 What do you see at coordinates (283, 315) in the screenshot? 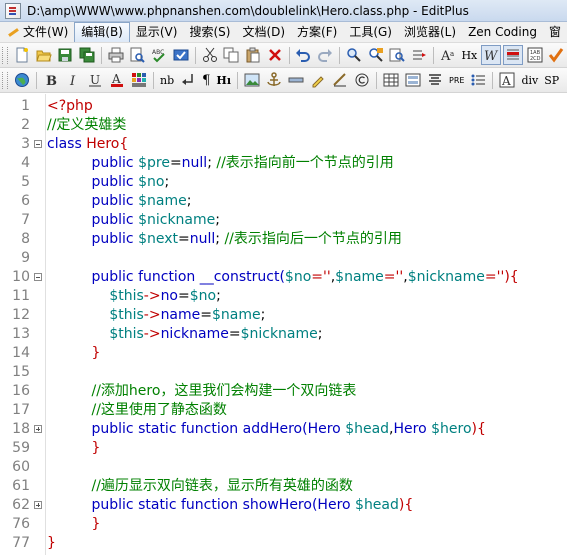
I see `code-line: 12 $this->name=$name;` at bounding box center [283, 315].